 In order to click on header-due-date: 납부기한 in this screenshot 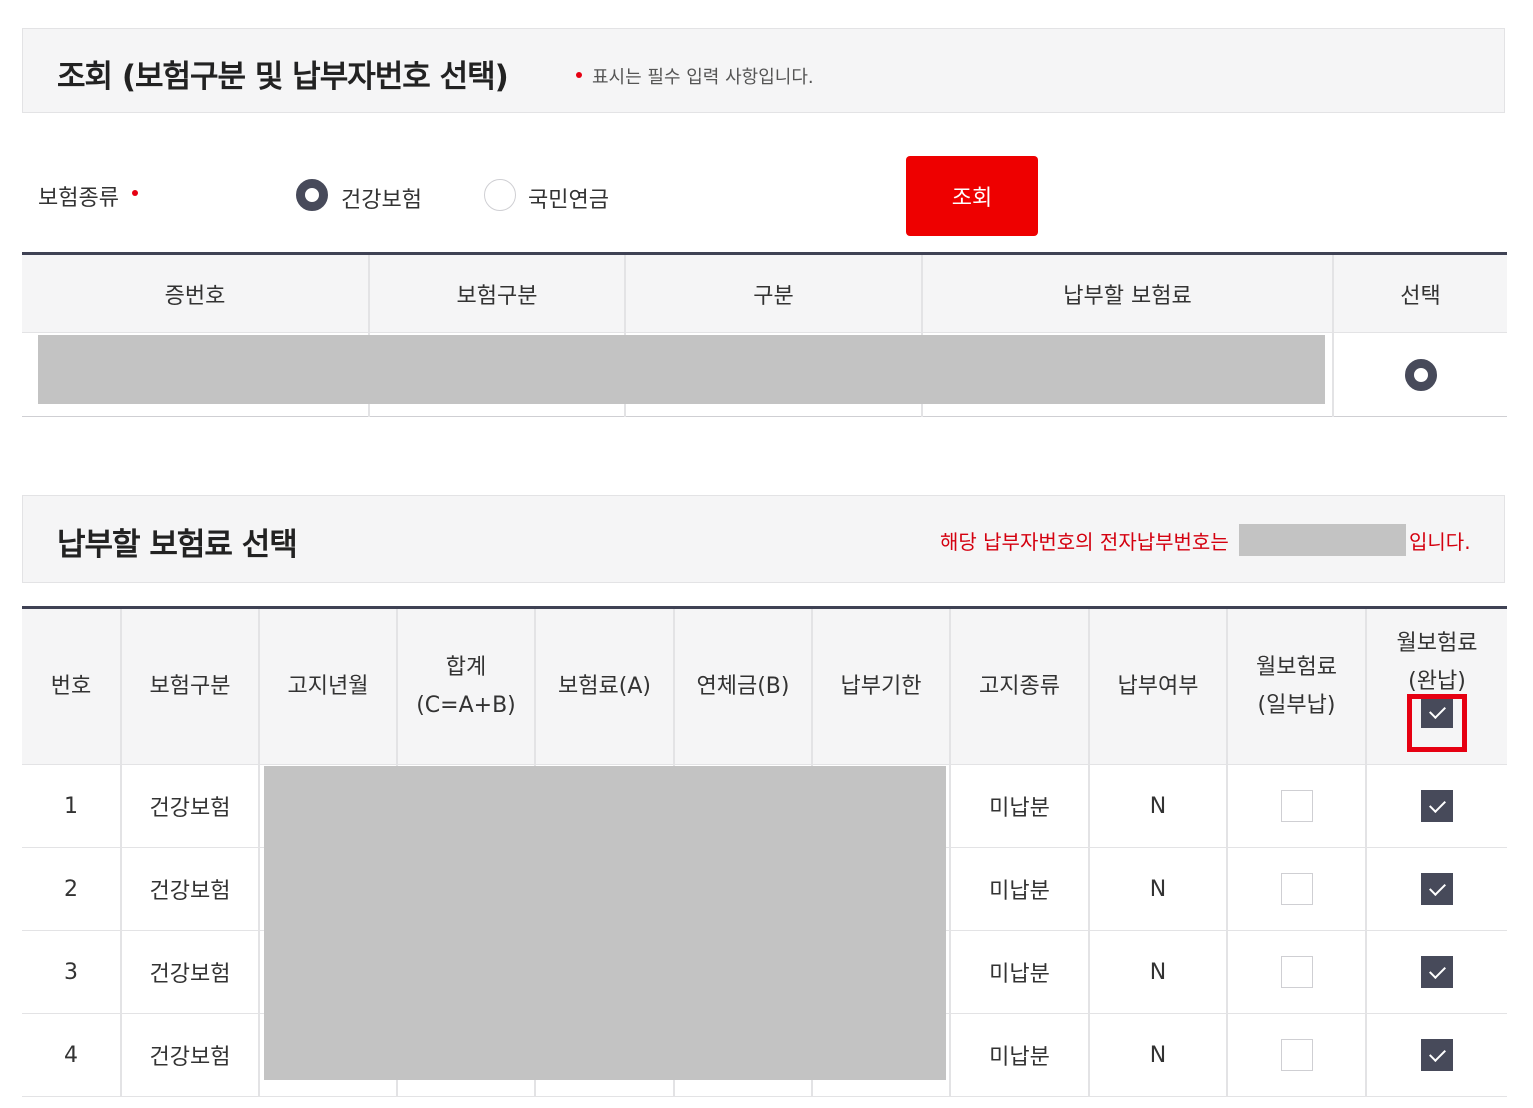, I will do `click(881, 686)`.